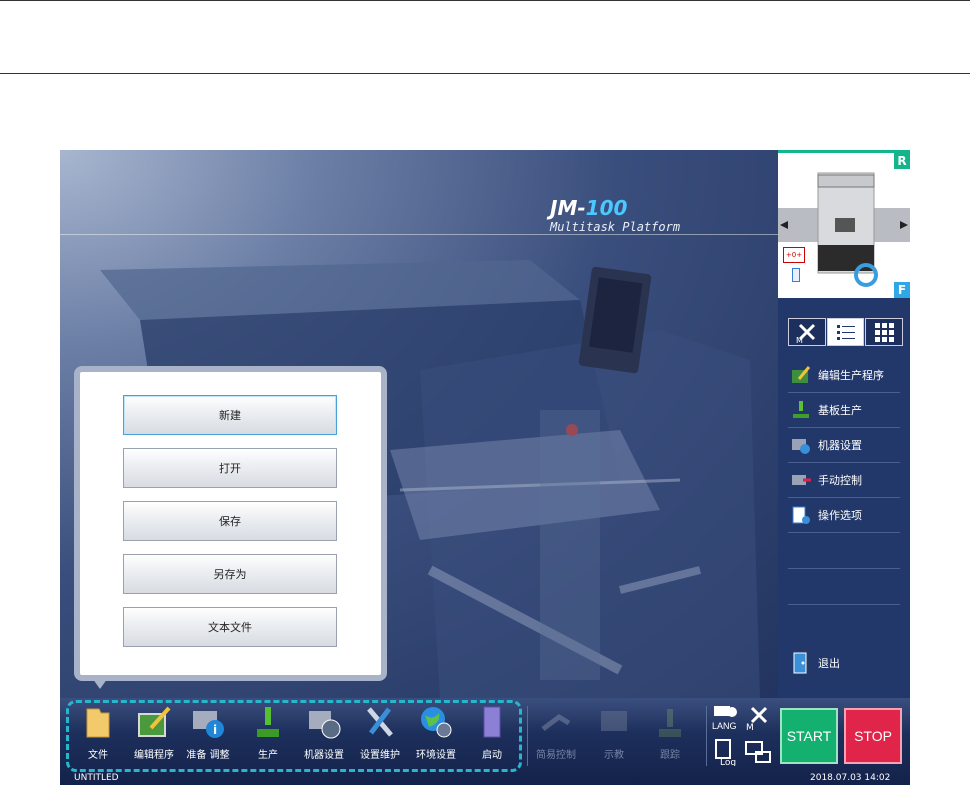  What do you see at coordinates (568, 208) in the screenshot?
I see `brand-model-prefix: JM-` at bounding box center [568, 208].